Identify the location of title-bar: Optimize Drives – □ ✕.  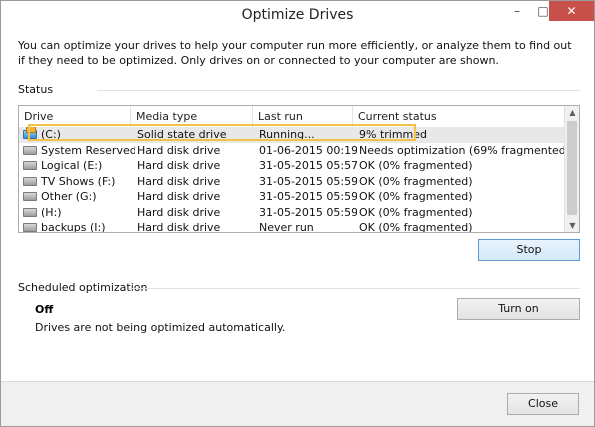
(297, 16).